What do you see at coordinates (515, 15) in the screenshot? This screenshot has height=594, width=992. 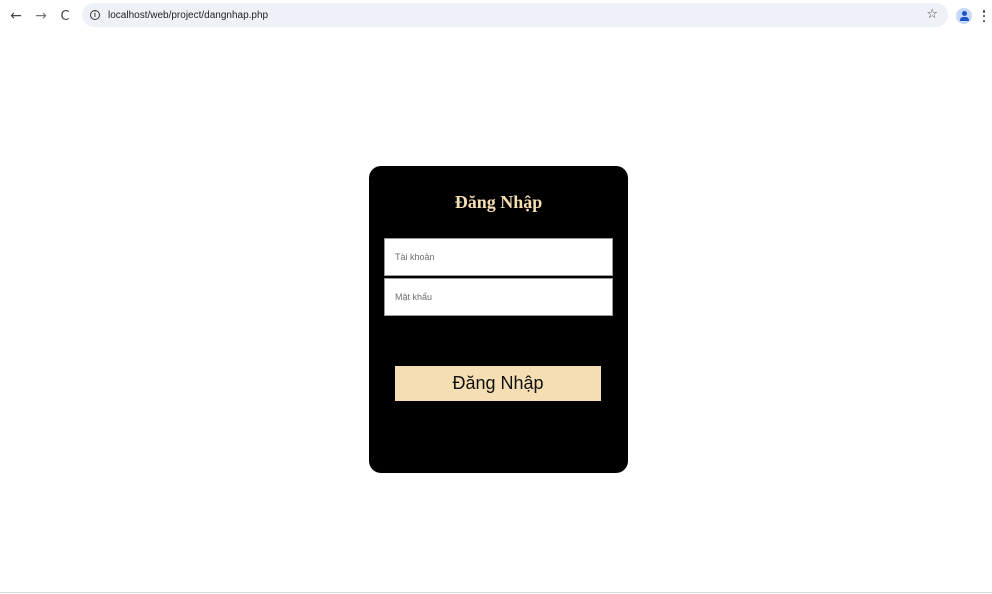 I see `address-bar: i localhost/web/project/dangnhap.php ☆` at bounding box center [515, 15].